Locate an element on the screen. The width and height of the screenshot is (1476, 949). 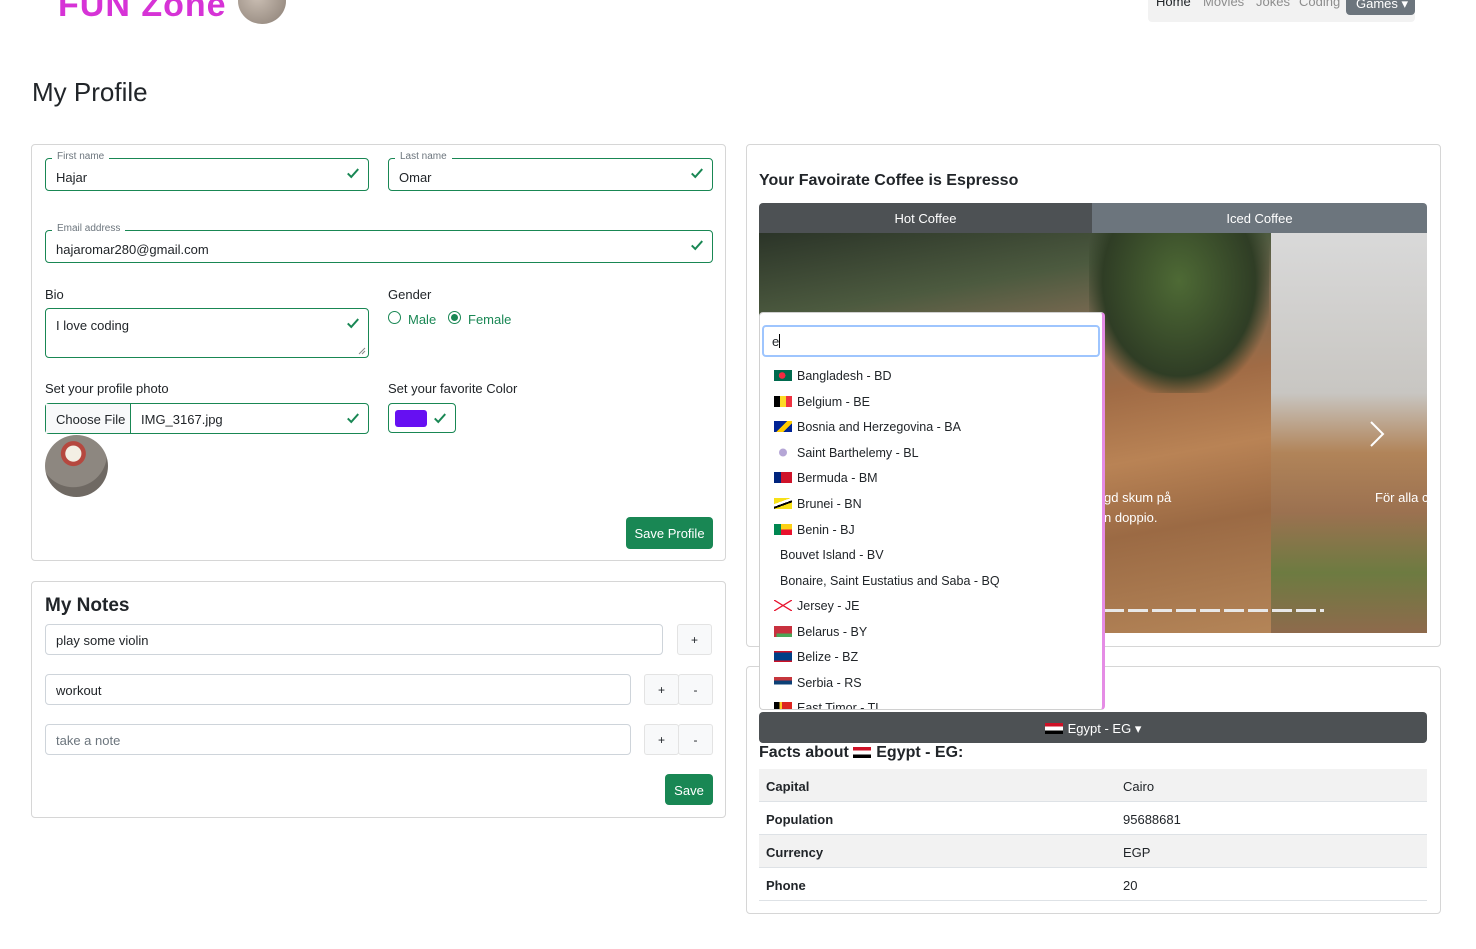
color-picker is located at coordinates (422, 418).